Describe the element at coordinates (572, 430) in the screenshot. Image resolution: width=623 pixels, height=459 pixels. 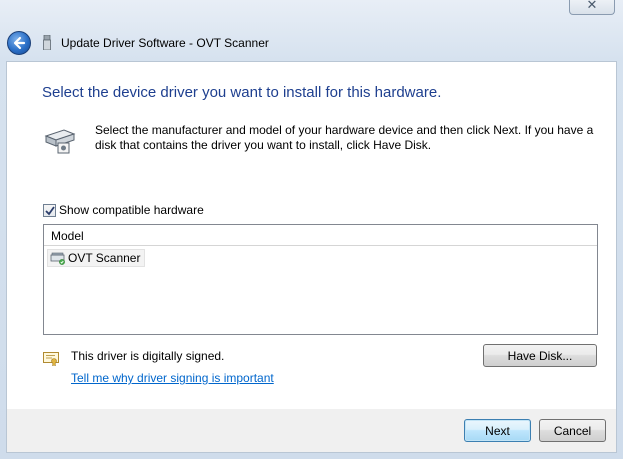
I see `cancel-button: Cancel` at that location.